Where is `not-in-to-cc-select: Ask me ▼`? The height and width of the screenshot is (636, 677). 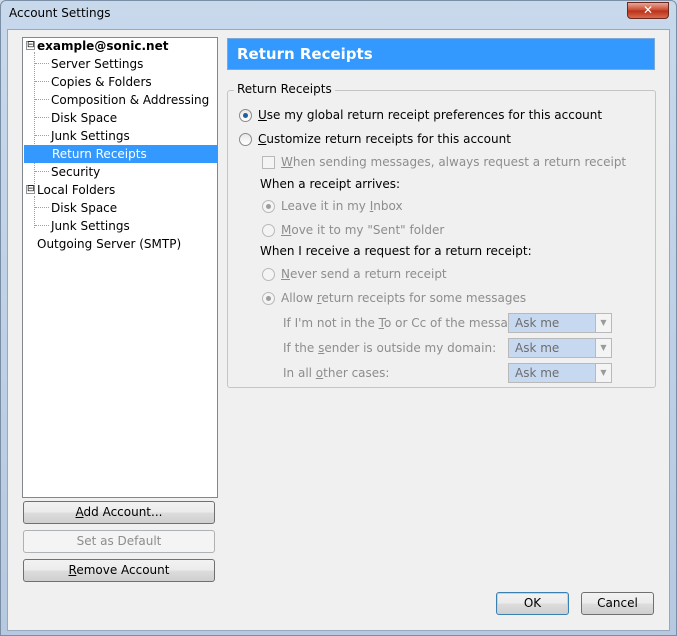 not-in-to-cc-select: Ask me ▼ is located at coordinates (560, 323).